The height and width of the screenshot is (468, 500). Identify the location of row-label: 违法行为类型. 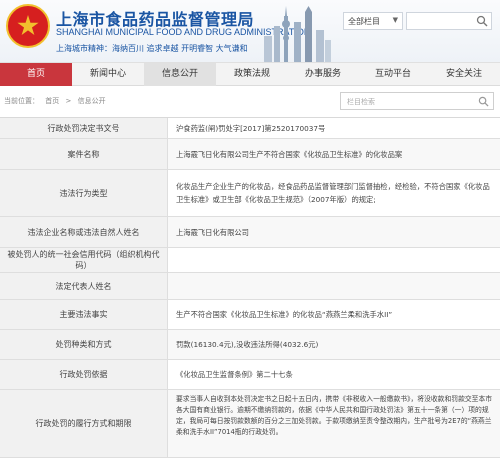
(84, 193).